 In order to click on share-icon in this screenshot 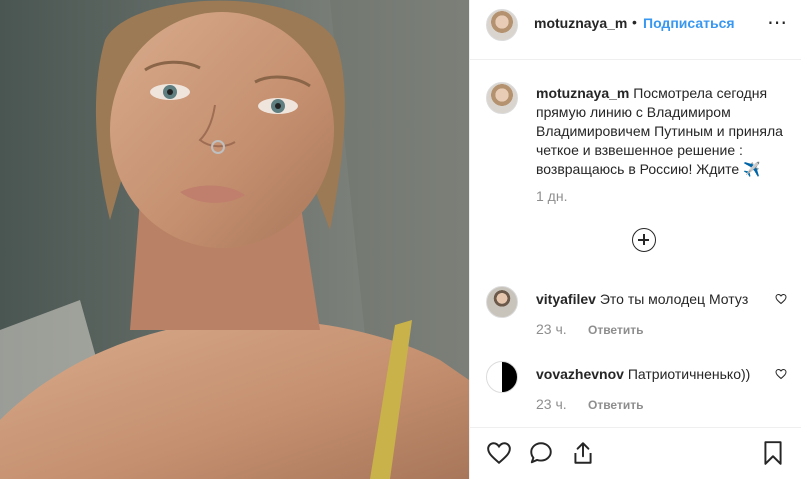, I will do `click(583, 453)`.